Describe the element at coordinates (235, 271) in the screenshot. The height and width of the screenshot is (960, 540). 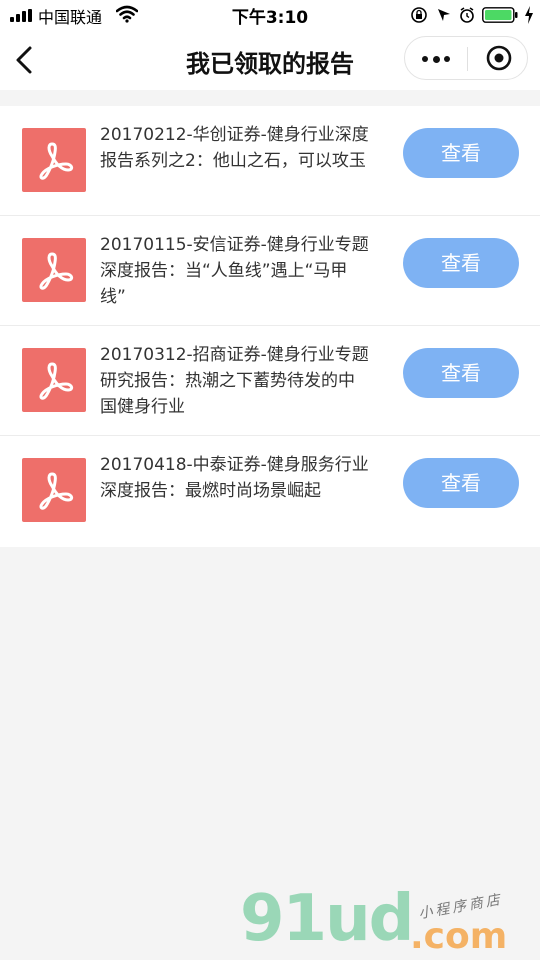
I see `report-title: 20170115-安信证券-健身行业专题深度报告：当“人鱼线”遇上“马甲线”` at that location.